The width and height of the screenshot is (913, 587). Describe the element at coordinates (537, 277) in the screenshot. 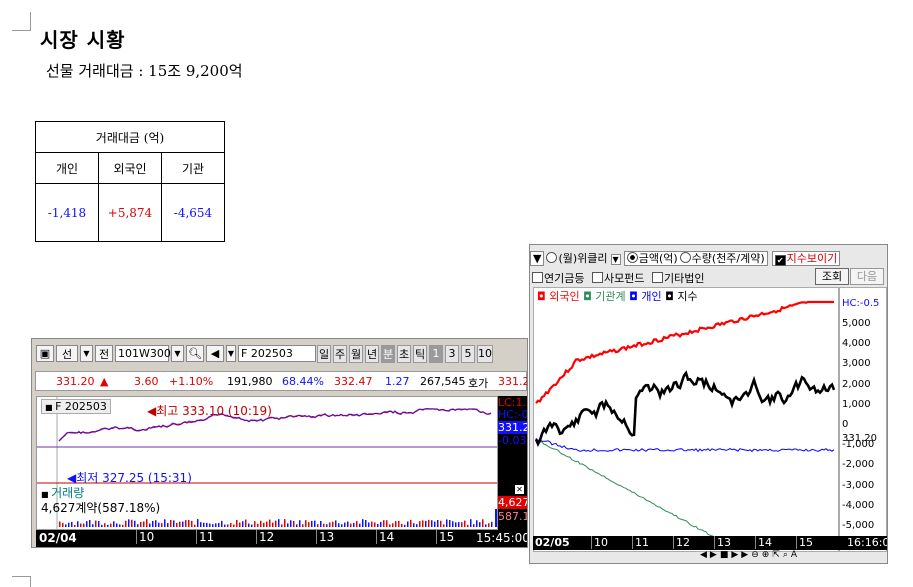

I see `pension-checkbox` at that location.